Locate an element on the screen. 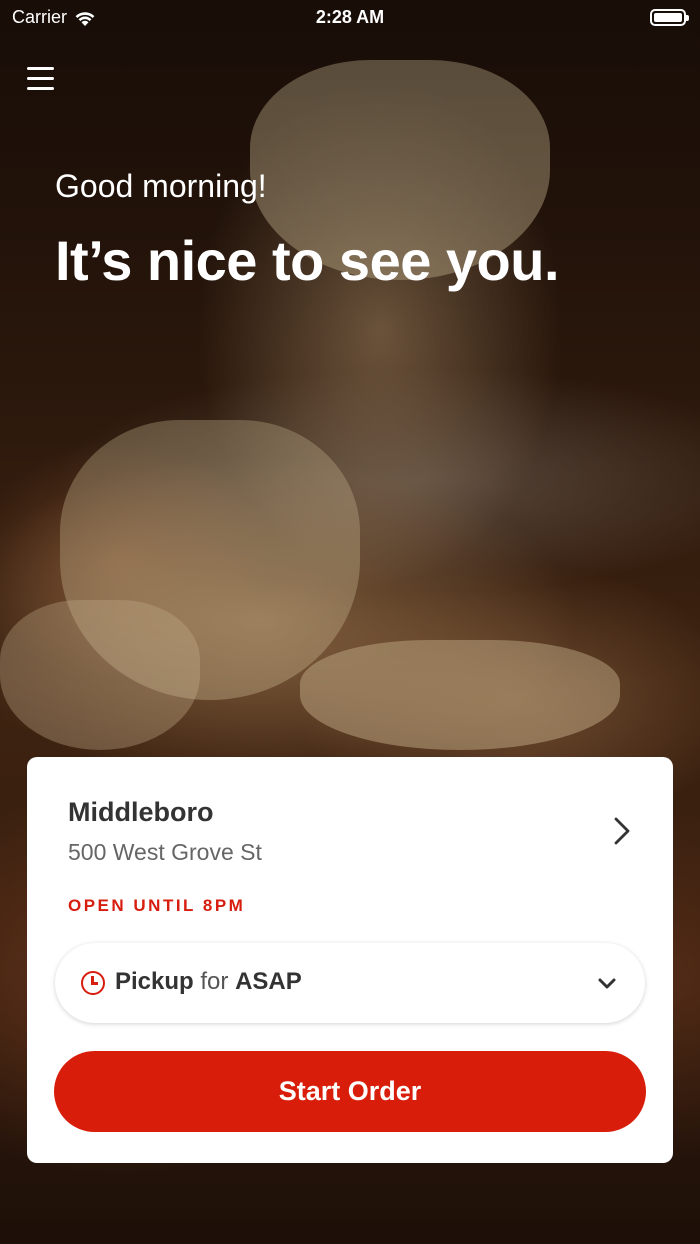  chevron-right-icon is located at coordinates (622, 831).